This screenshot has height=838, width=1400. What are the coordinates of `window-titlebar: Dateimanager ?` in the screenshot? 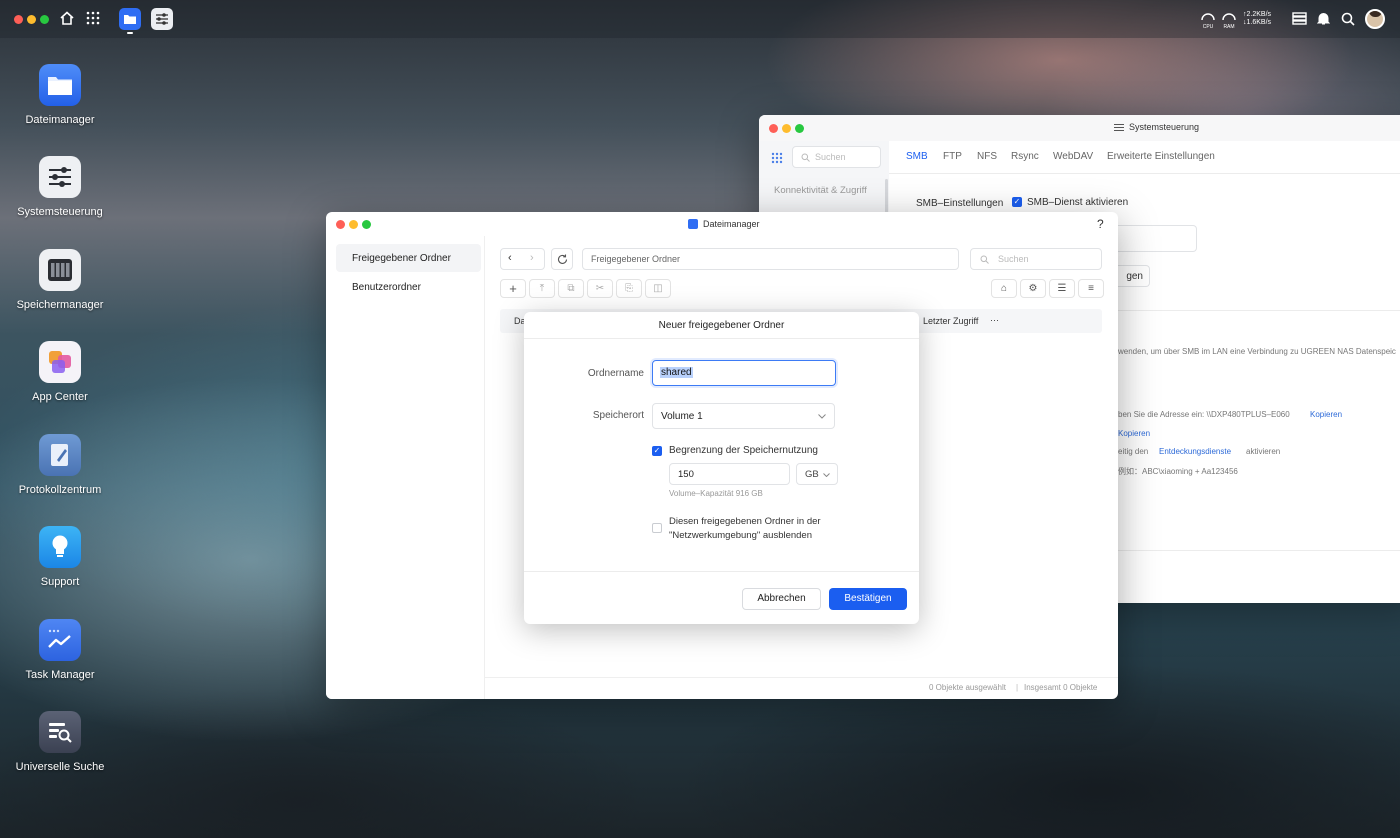 It's located at (722, 224).